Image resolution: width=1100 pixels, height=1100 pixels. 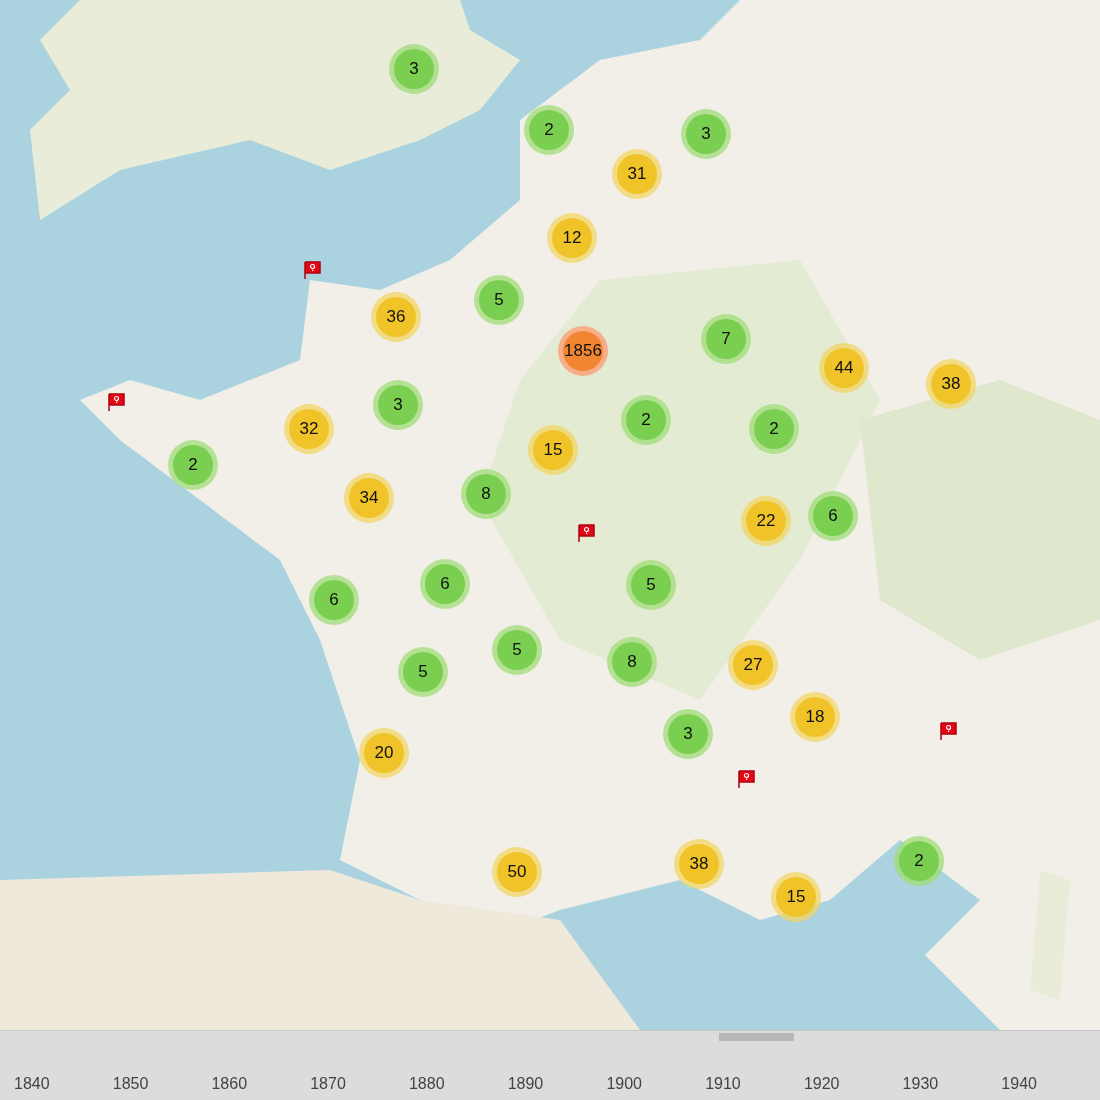 What do you see at coordinates (32, 1084) in the screenshot?
I see `year-label: 1840` at bounding box center [32, 1084].